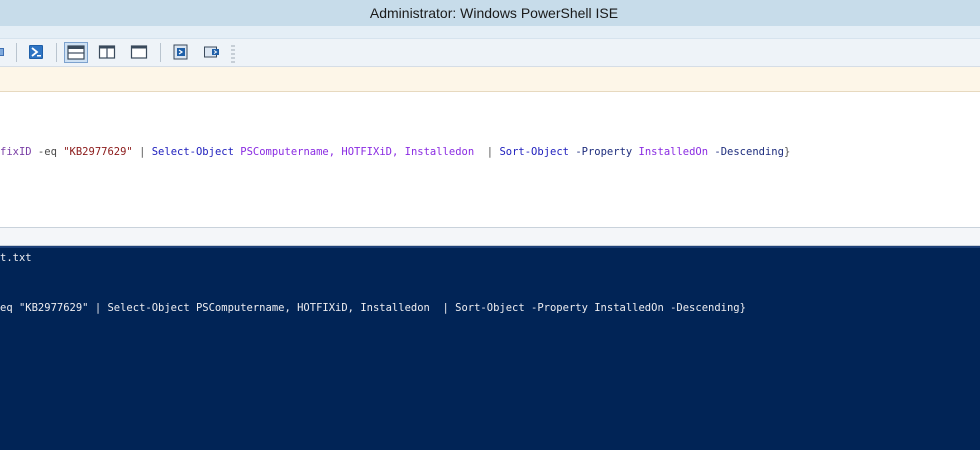  I want to click on layout-script-maximized-icon, so click(139, 52).